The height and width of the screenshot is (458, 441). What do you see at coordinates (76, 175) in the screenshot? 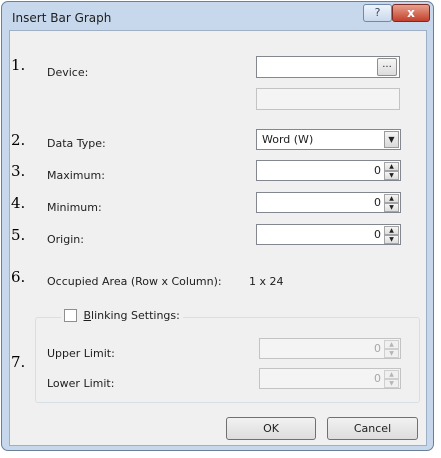
I see `maximum-label: Maximum:` at bounding box center [76, 175].